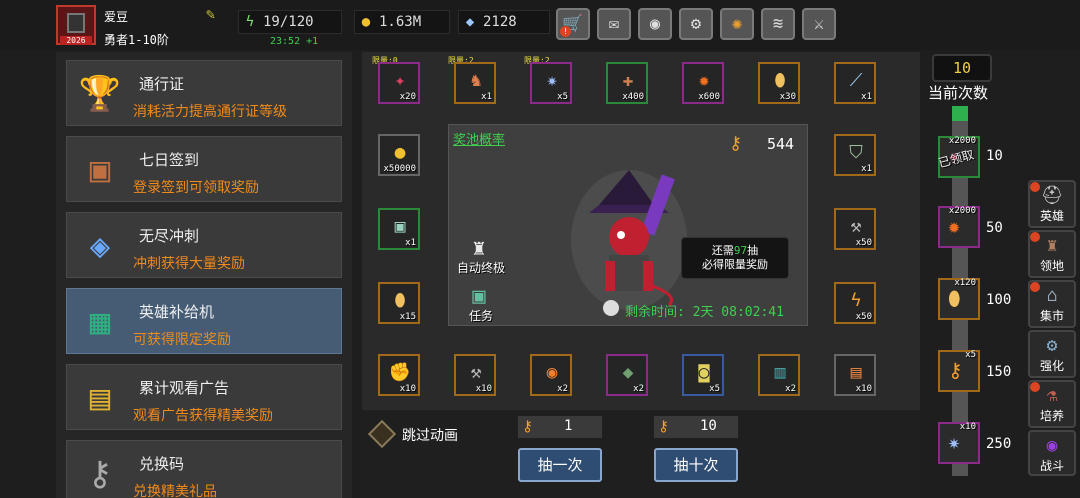 The image size is (1080, 498). I want to click on milestone-reward: ✦ x2000 已领取, so click(958, 157).